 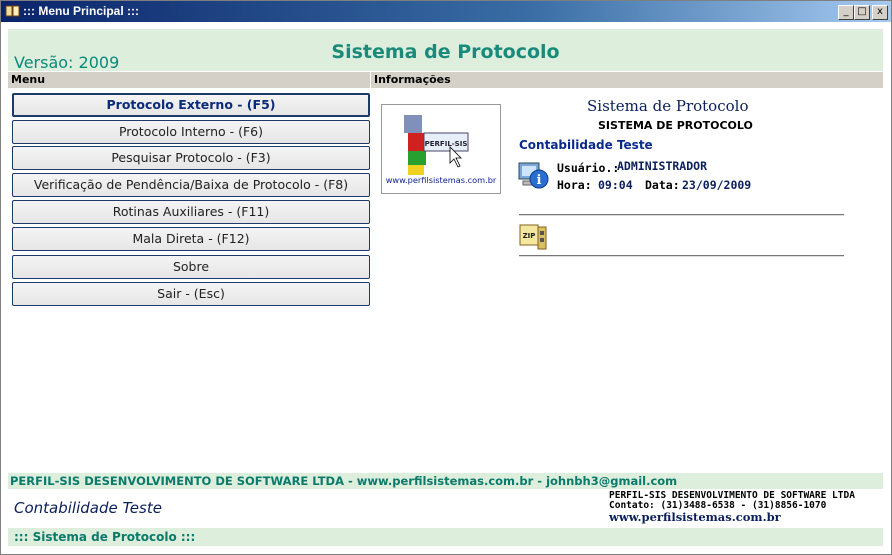 What do you see at coordinates (717, 185) in the screenshot?
I see `data-value: 23/09/2009` at bounding box center [717, 185].